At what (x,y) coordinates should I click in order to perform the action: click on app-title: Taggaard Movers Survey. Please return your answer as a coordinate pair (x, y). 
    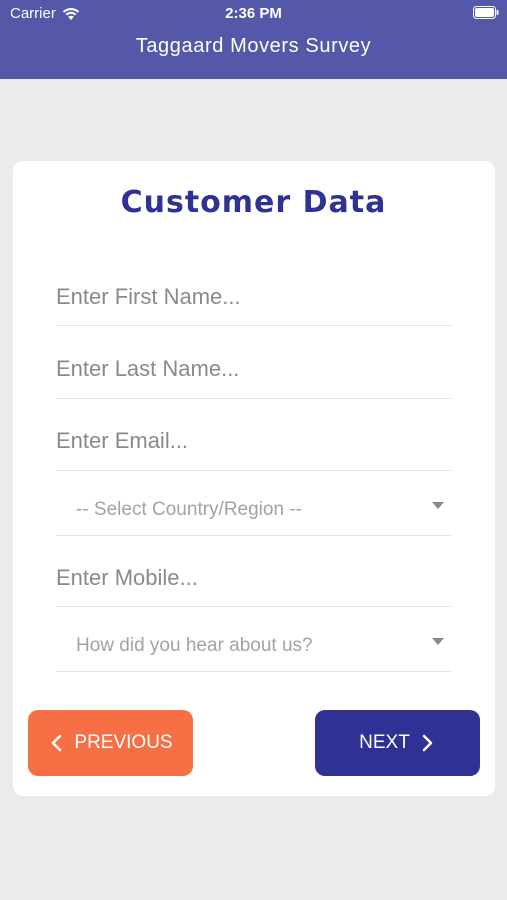
    Looking at the image, I should click on (253, 46).